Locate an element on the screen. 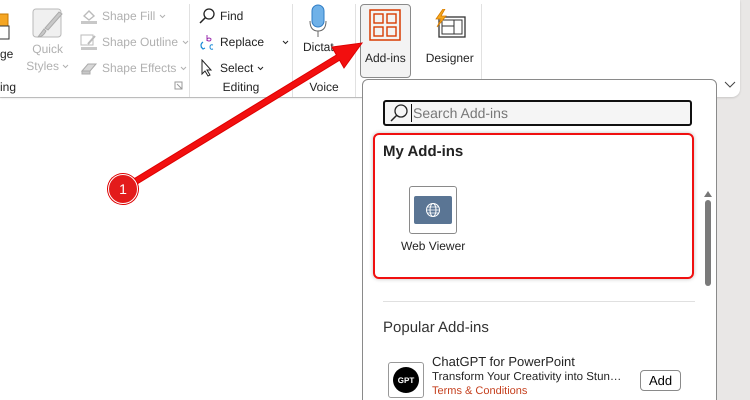 Image resolution: width=750 pixels, height=400 pixels. dictate-button: Dictat is located at coordinates (318, 29).